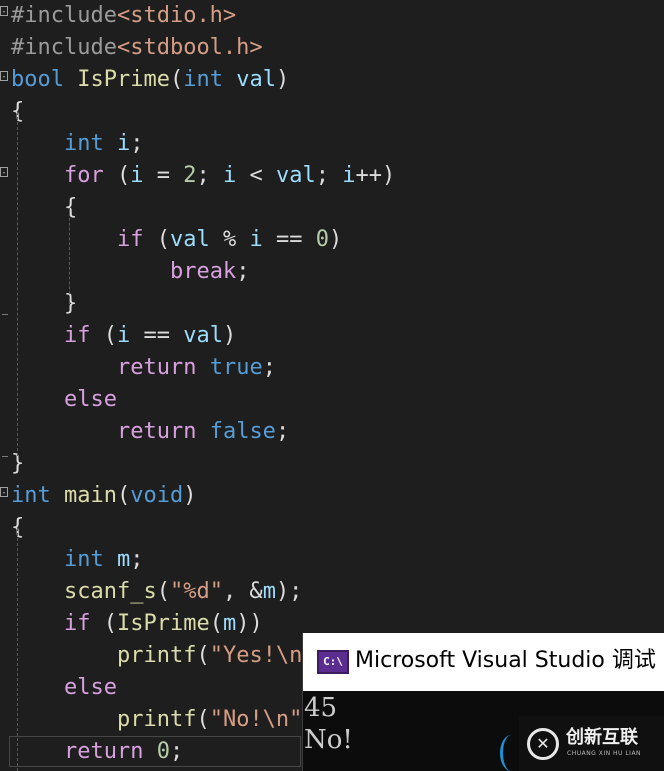 The width and height of the screenshot is (664, 771). I want to click on code-token: else, so click(90, 399).